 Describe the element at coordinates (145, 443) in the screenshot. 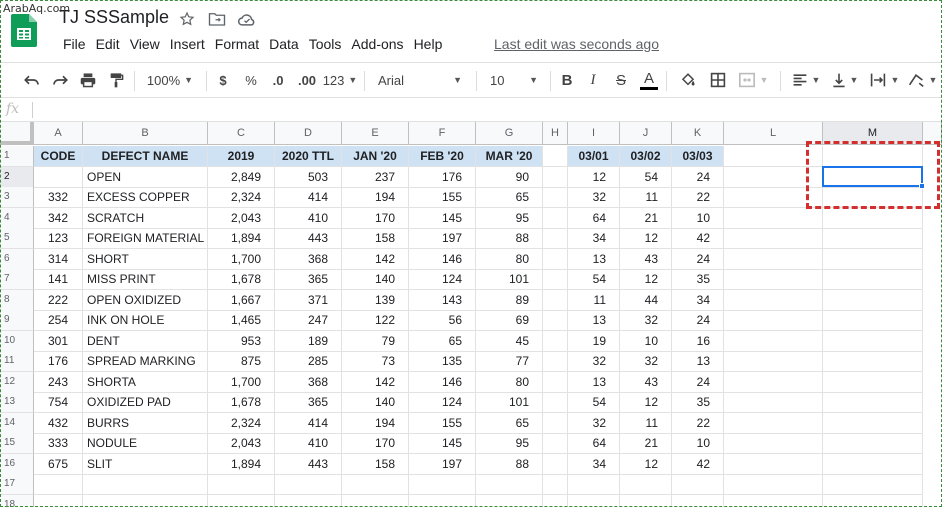

I see `cell-b15: NODULE` at that location.